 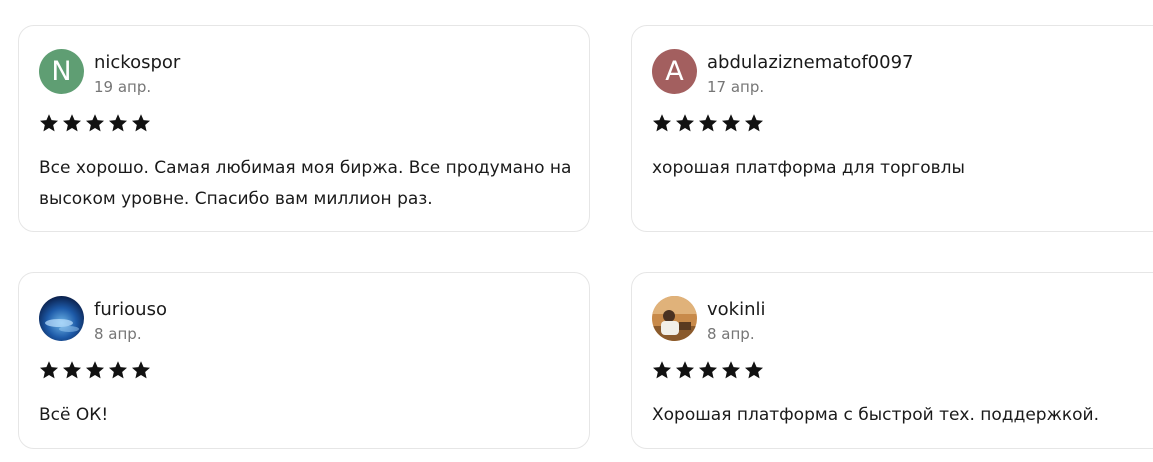 I want to click on review-date: 17 апр., so click(x=736, y=87).